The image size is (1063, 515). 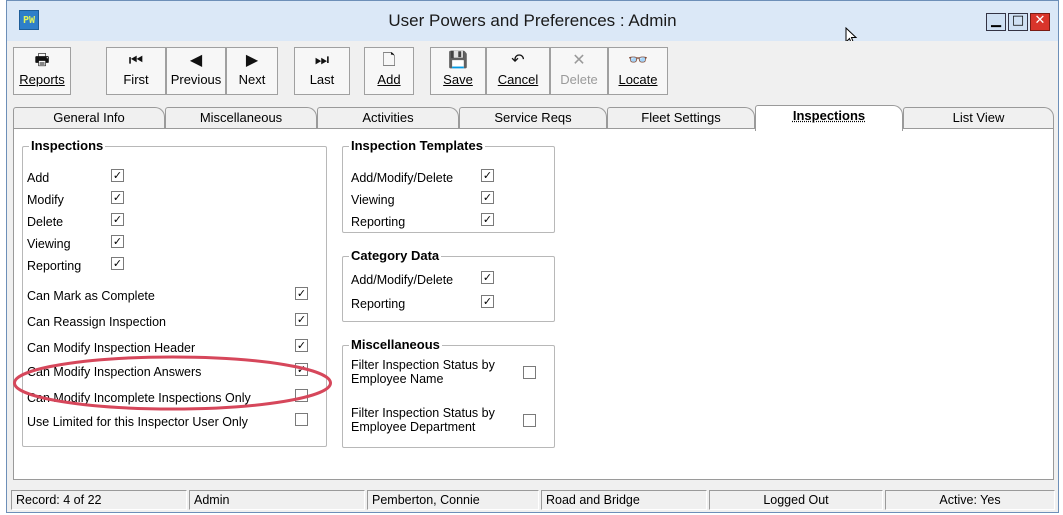 I want to click on delete-button: ✕ Delete, so click(x=579, y=71).